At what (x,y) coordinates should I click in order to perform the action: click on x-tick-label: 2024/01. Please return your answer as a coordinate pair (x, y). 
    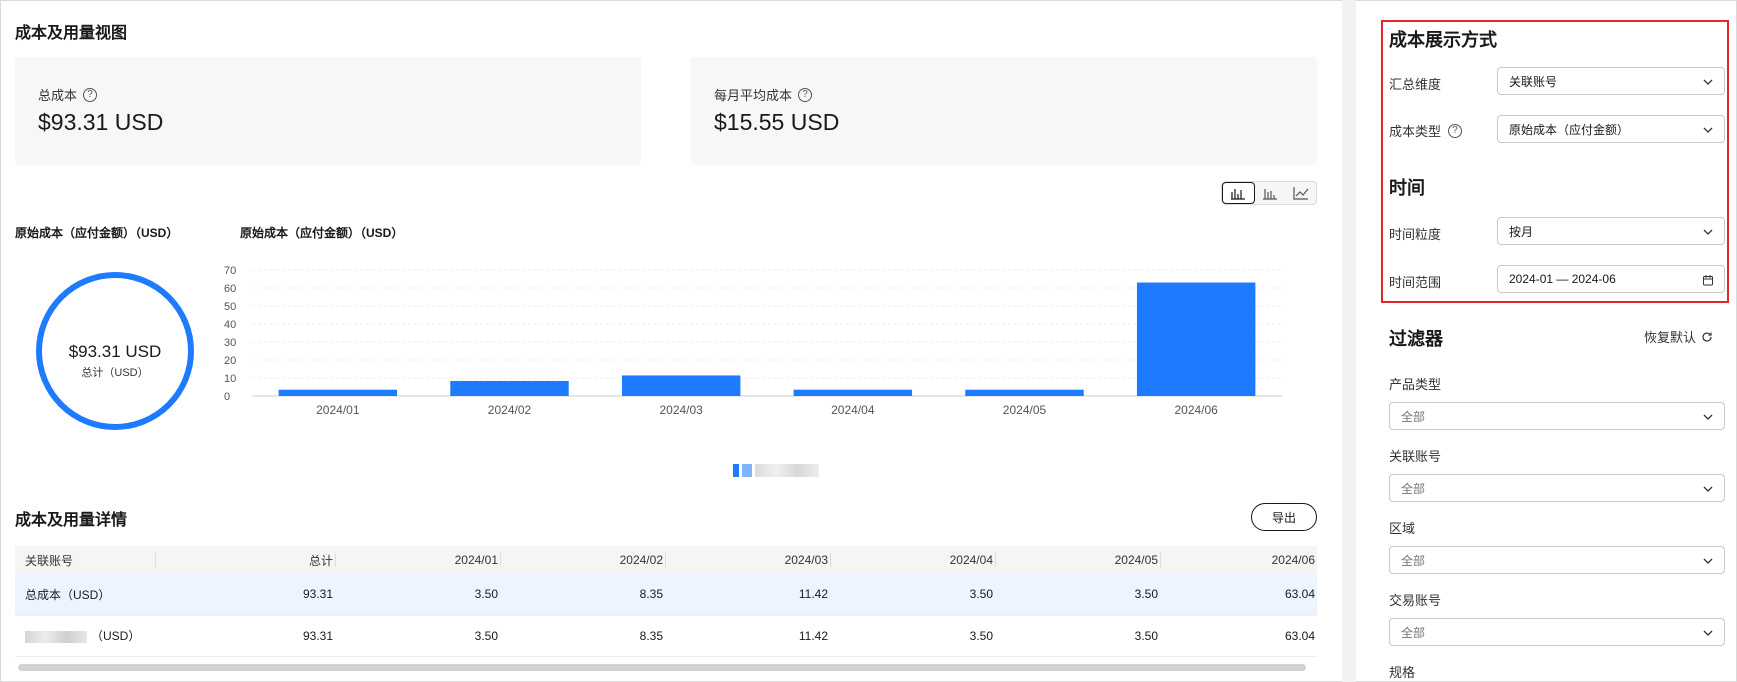
    Looking at the image, I should click on (338, 410).